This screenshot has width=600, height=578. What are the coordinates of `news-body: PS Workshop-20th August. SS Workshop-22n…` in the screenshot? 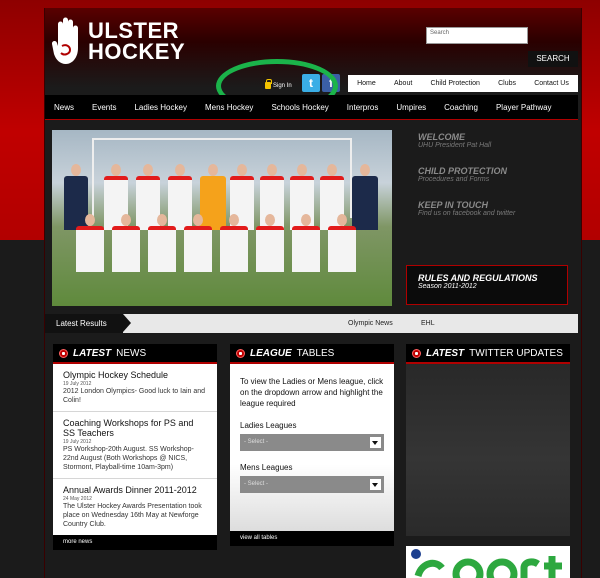 It's located at (128, 458).